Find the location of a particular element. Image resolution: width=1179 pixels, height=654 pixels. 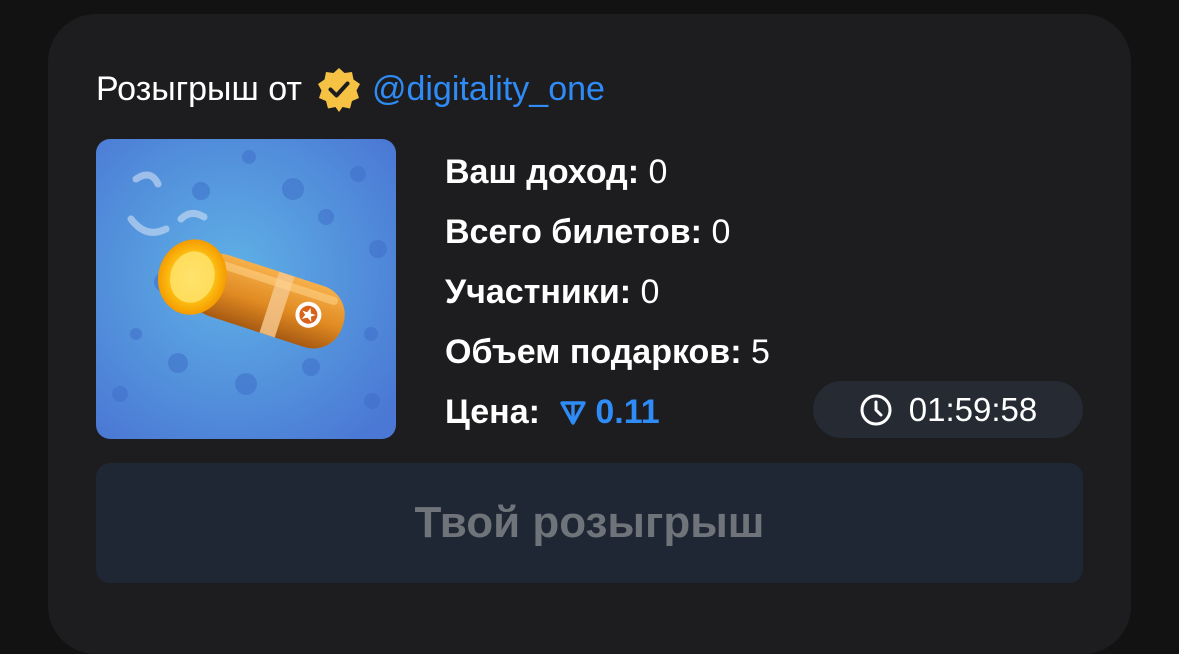

participants-row: Участники: 0 is located at coordinates (607, 300).